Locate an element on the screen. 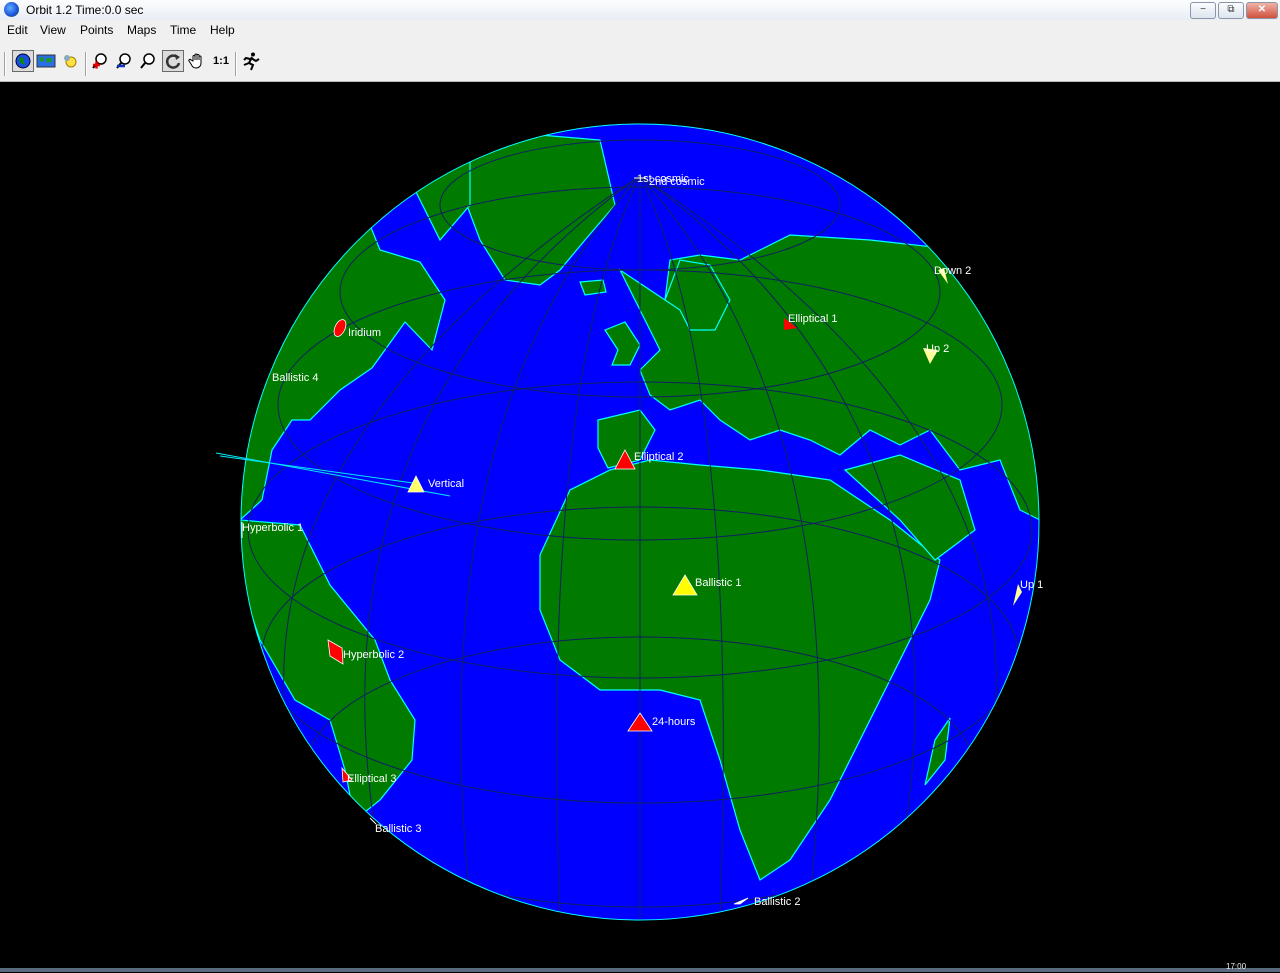 This screenshot has height=973, width=1280. rotate-icon is located at coordinates (173, 61).